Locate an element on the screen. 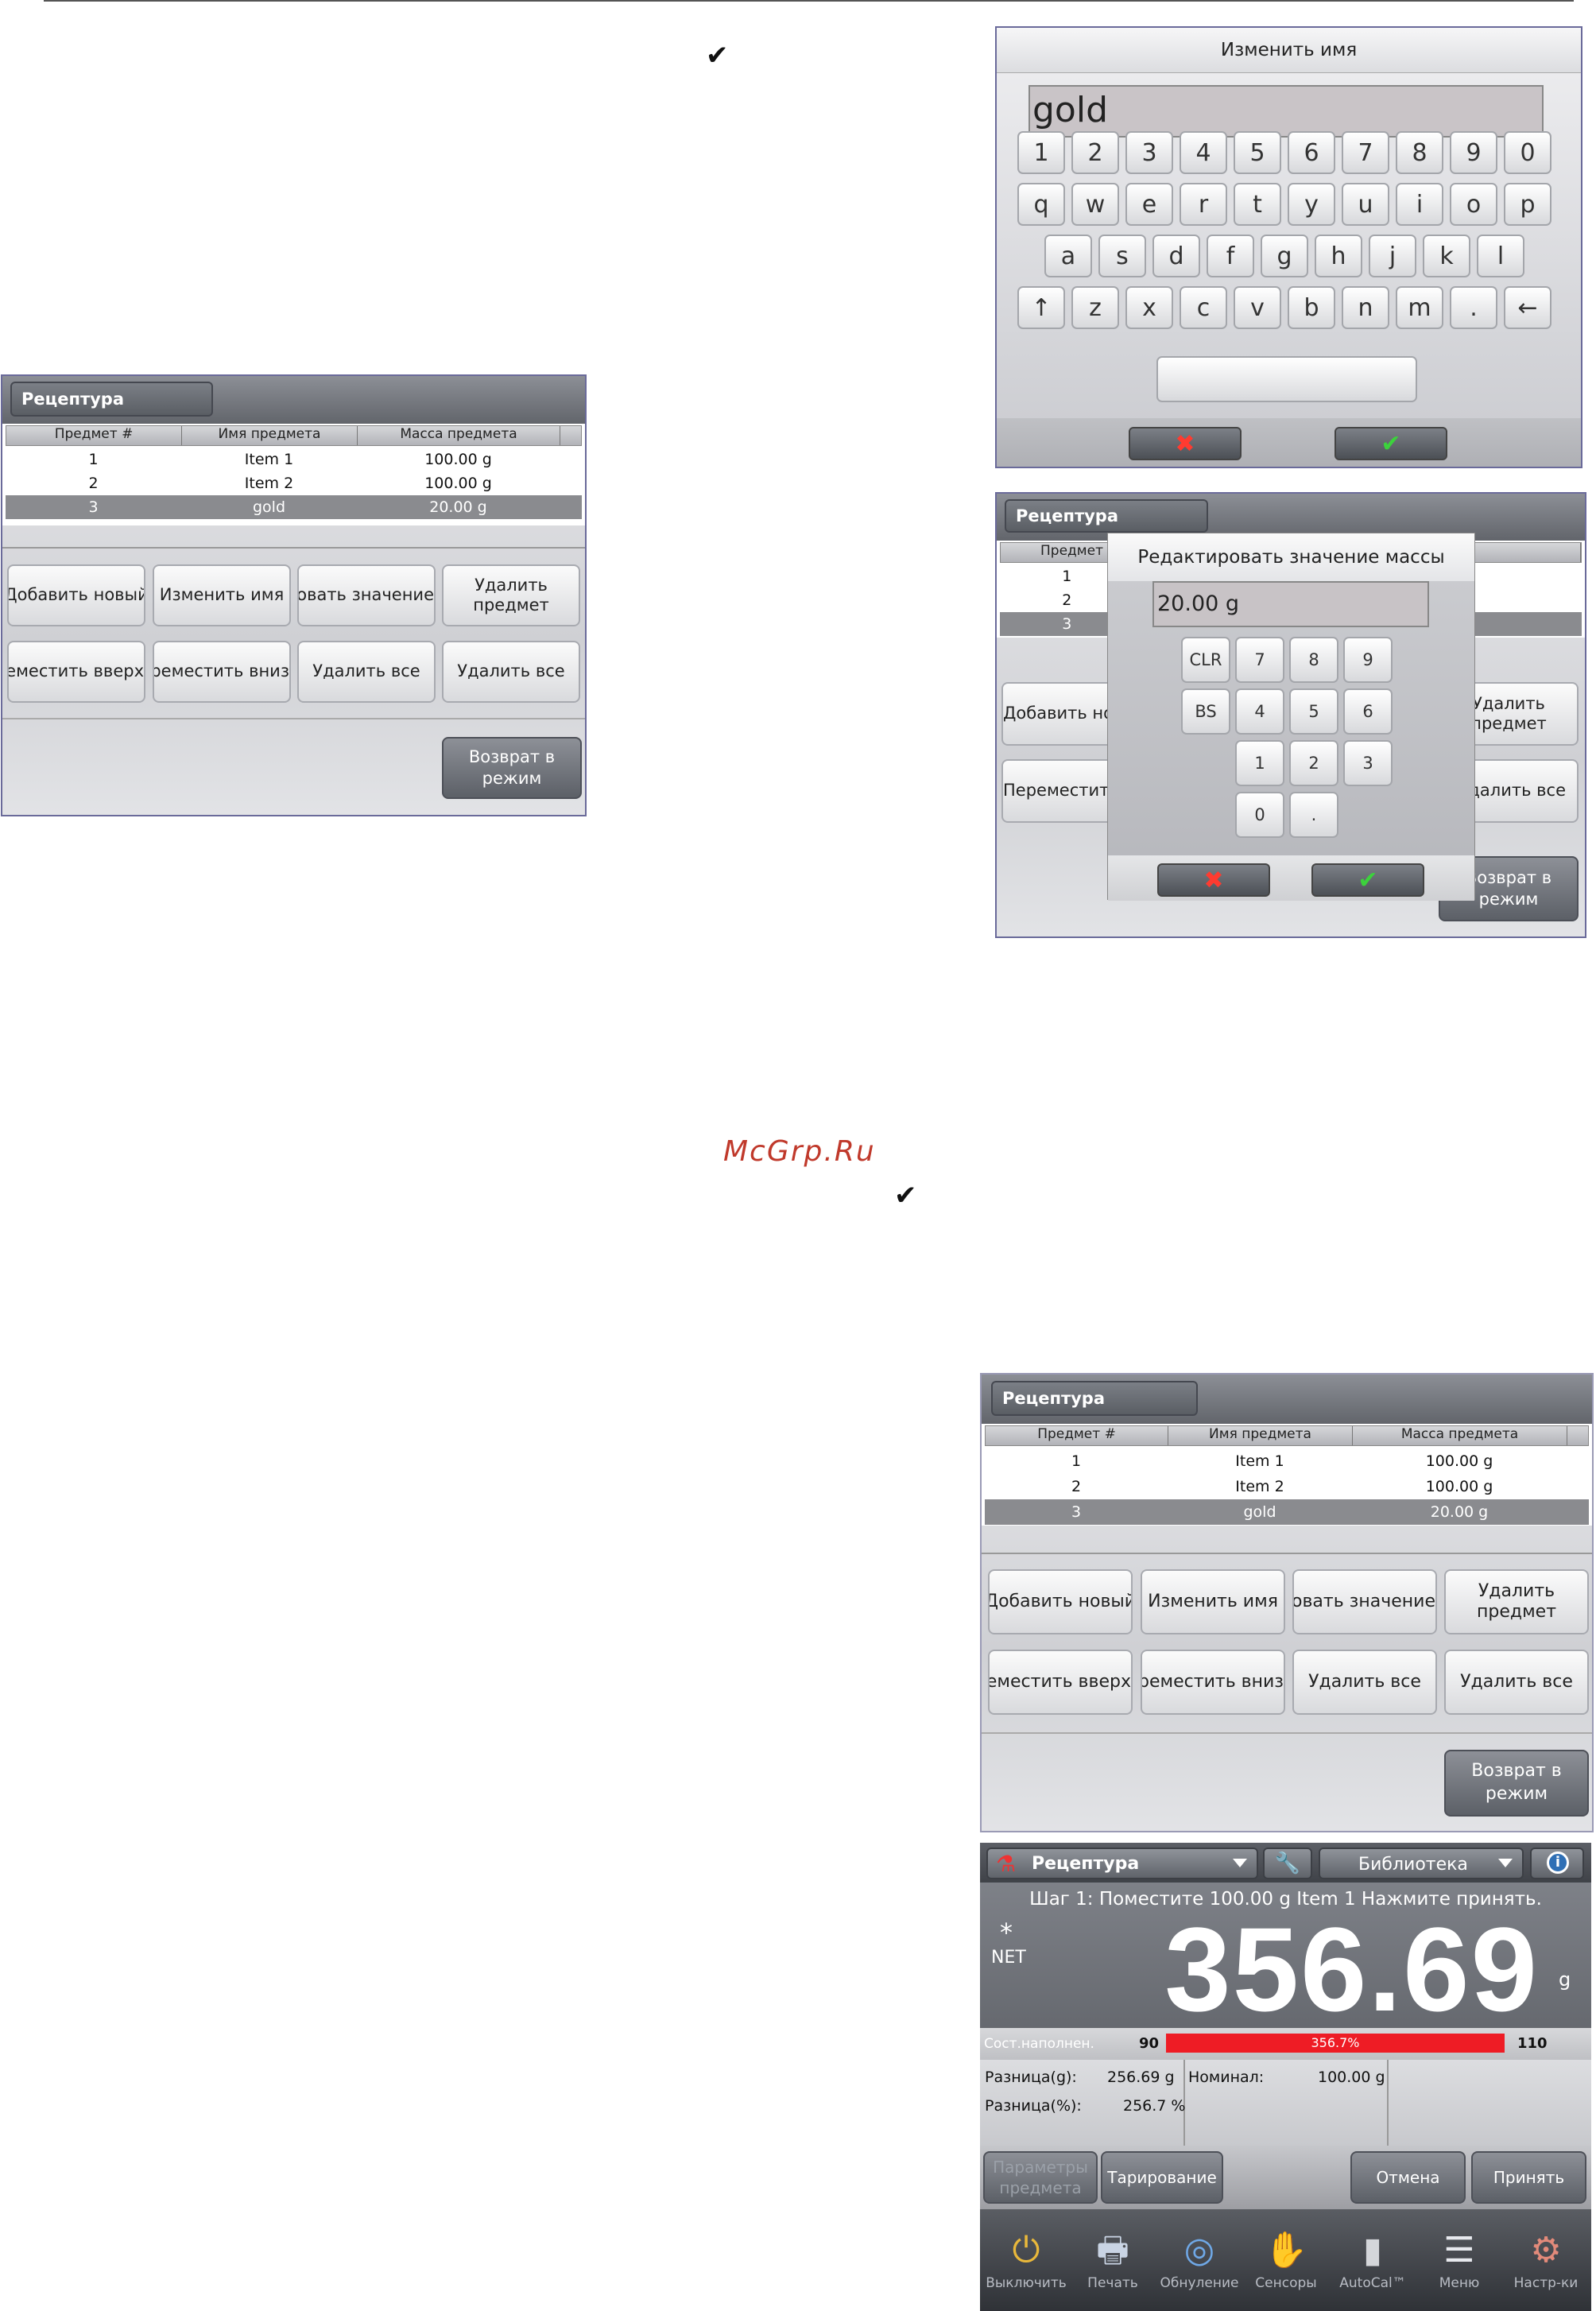  numkey-3: 3 is located at coordinates (1368, 763).